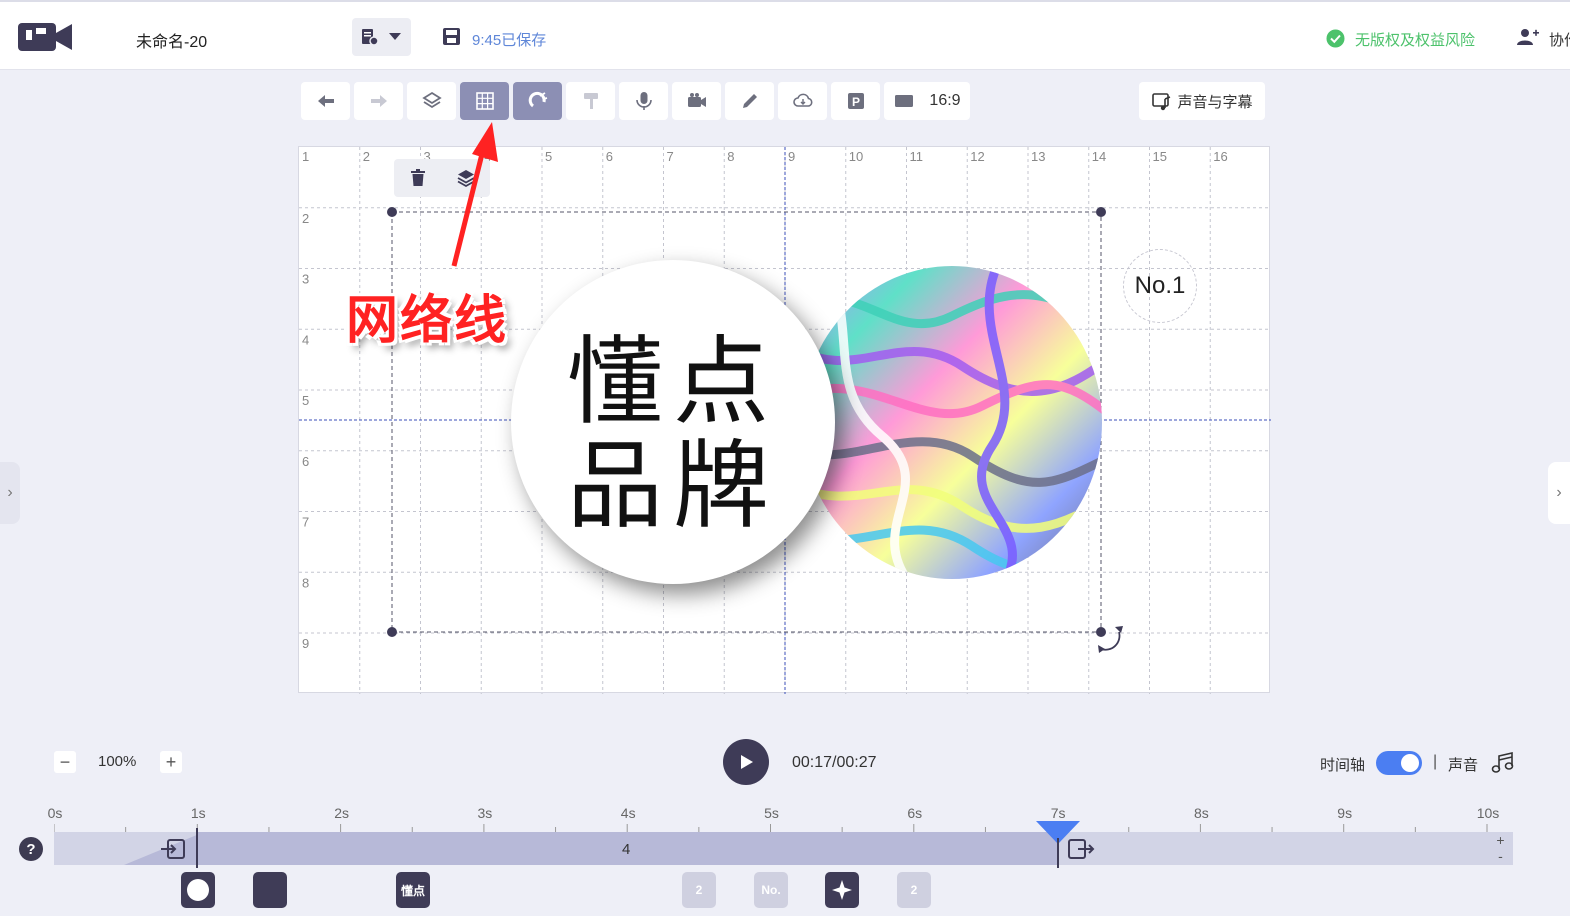 The height and width of the screenshot is (916, 1570). I want to click on format-brush-icon, so click(590, 101).